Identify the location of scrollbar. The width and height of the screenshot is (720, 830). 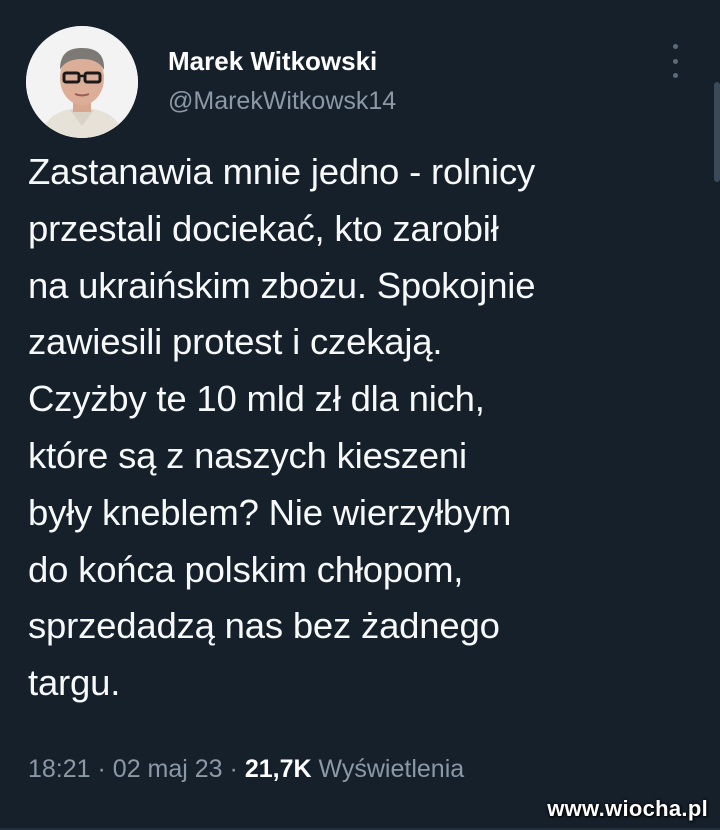
(717, 132).